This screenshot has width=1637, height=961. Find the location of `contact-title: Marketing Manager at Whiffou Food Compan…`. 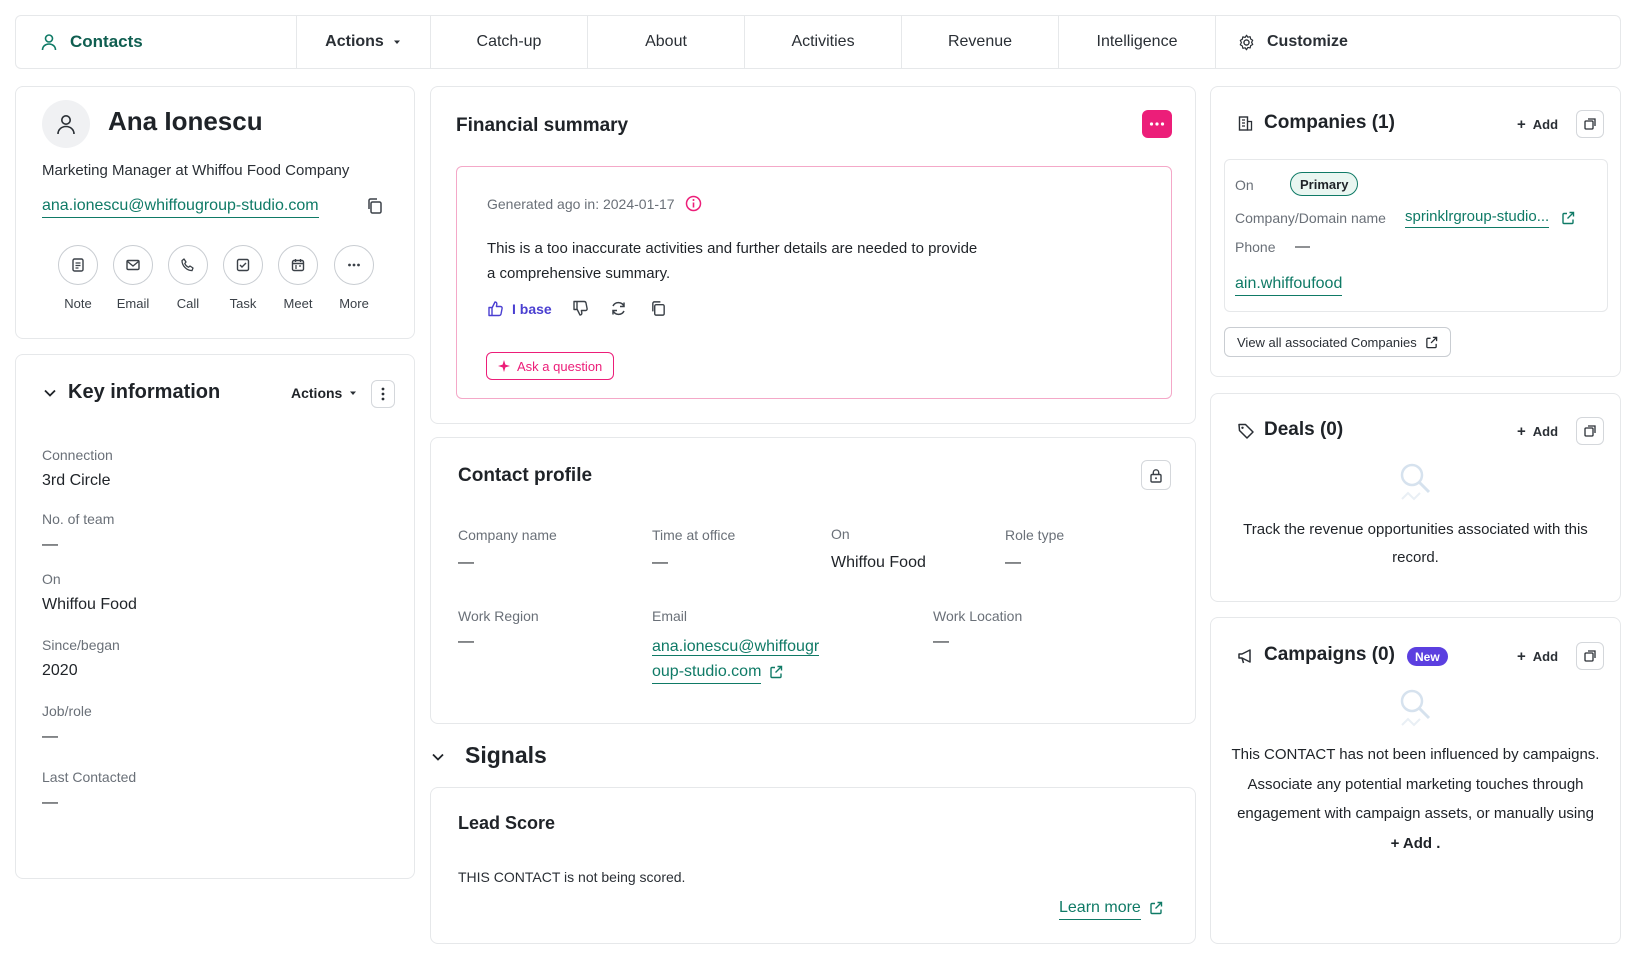

contact-title: Marketing Manager at Whiffou Food Compan… is located at coordinates (196, 170).